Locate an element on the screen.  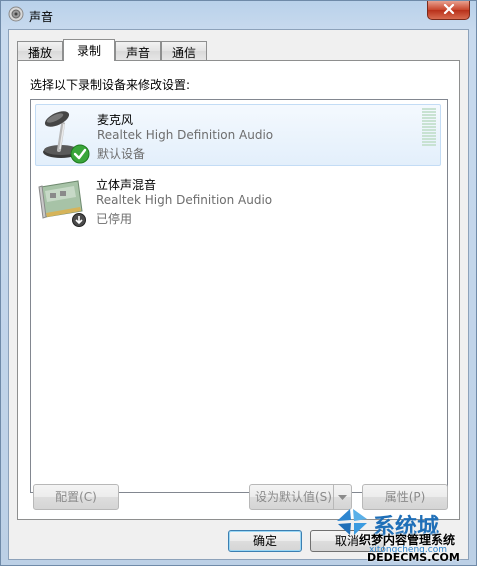
chevron-down-icon is located at coordinates (342, 497).